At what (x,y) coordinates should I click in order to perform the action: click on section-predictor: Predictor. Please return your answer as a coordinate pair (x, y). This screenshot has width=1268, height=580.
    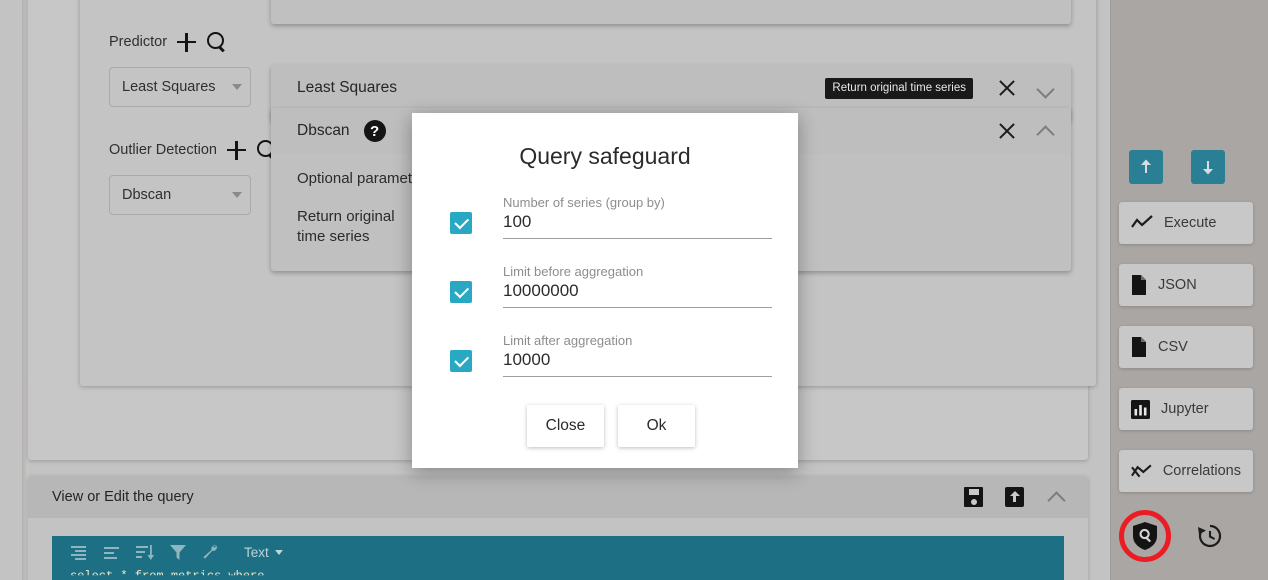
    Looking at the image, I should click on (167, 42).